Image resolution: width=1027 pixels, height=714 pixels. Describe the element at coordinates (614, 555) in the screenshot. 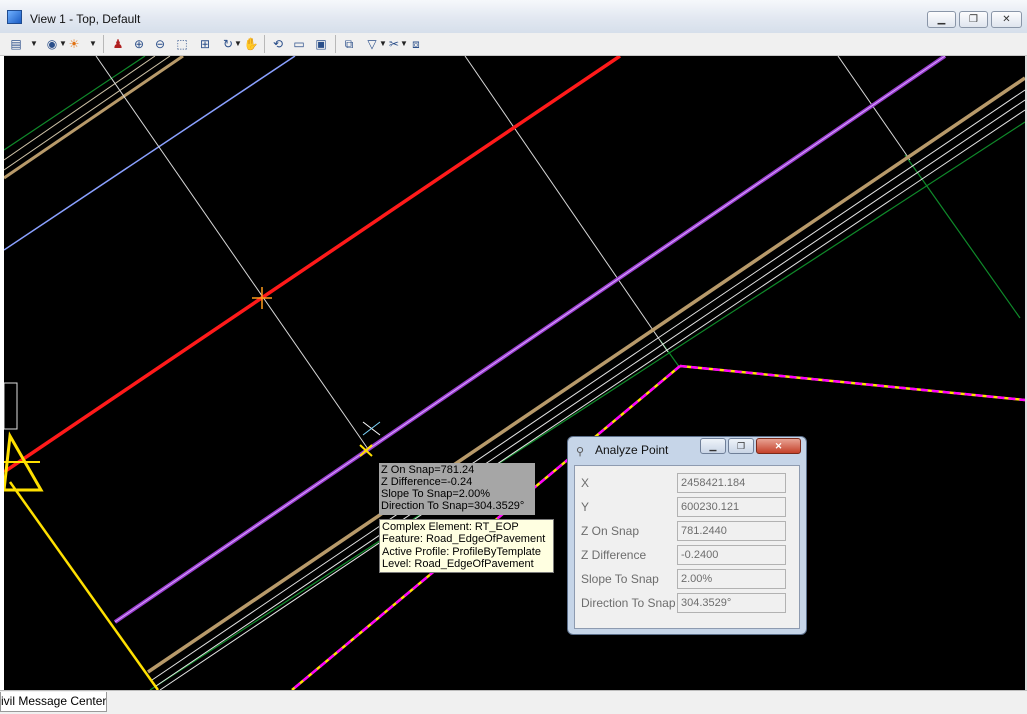

I see `field-label: Z Difference` at that location.